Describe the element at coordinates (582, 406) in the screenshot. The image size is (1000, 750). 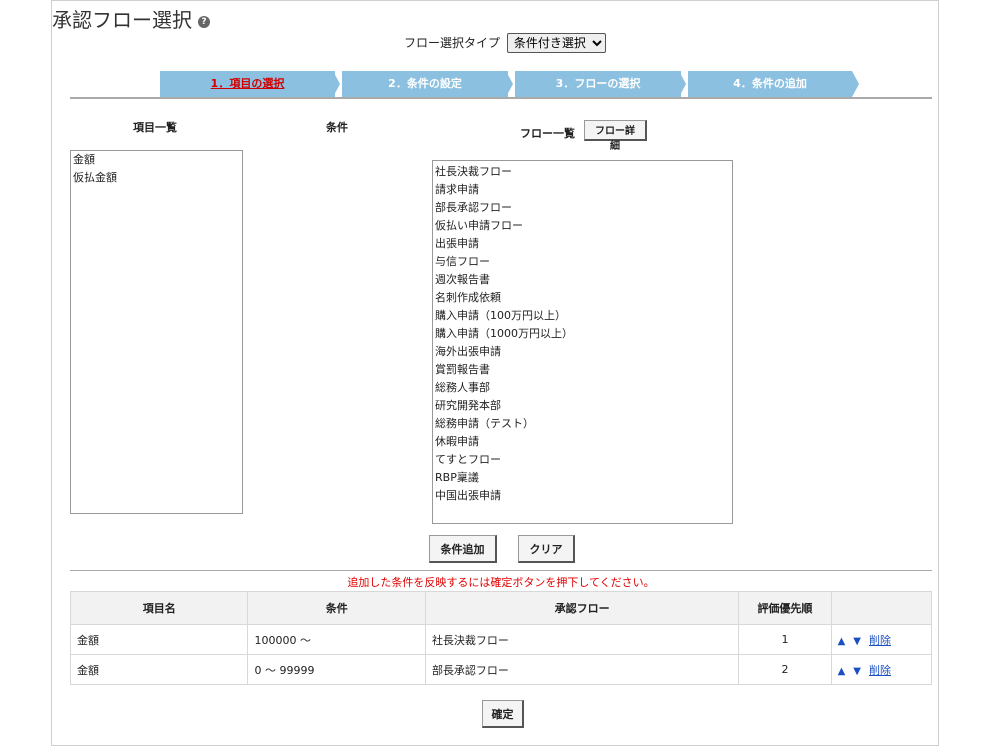
I see `list-item: 研究開発本部` at that location.